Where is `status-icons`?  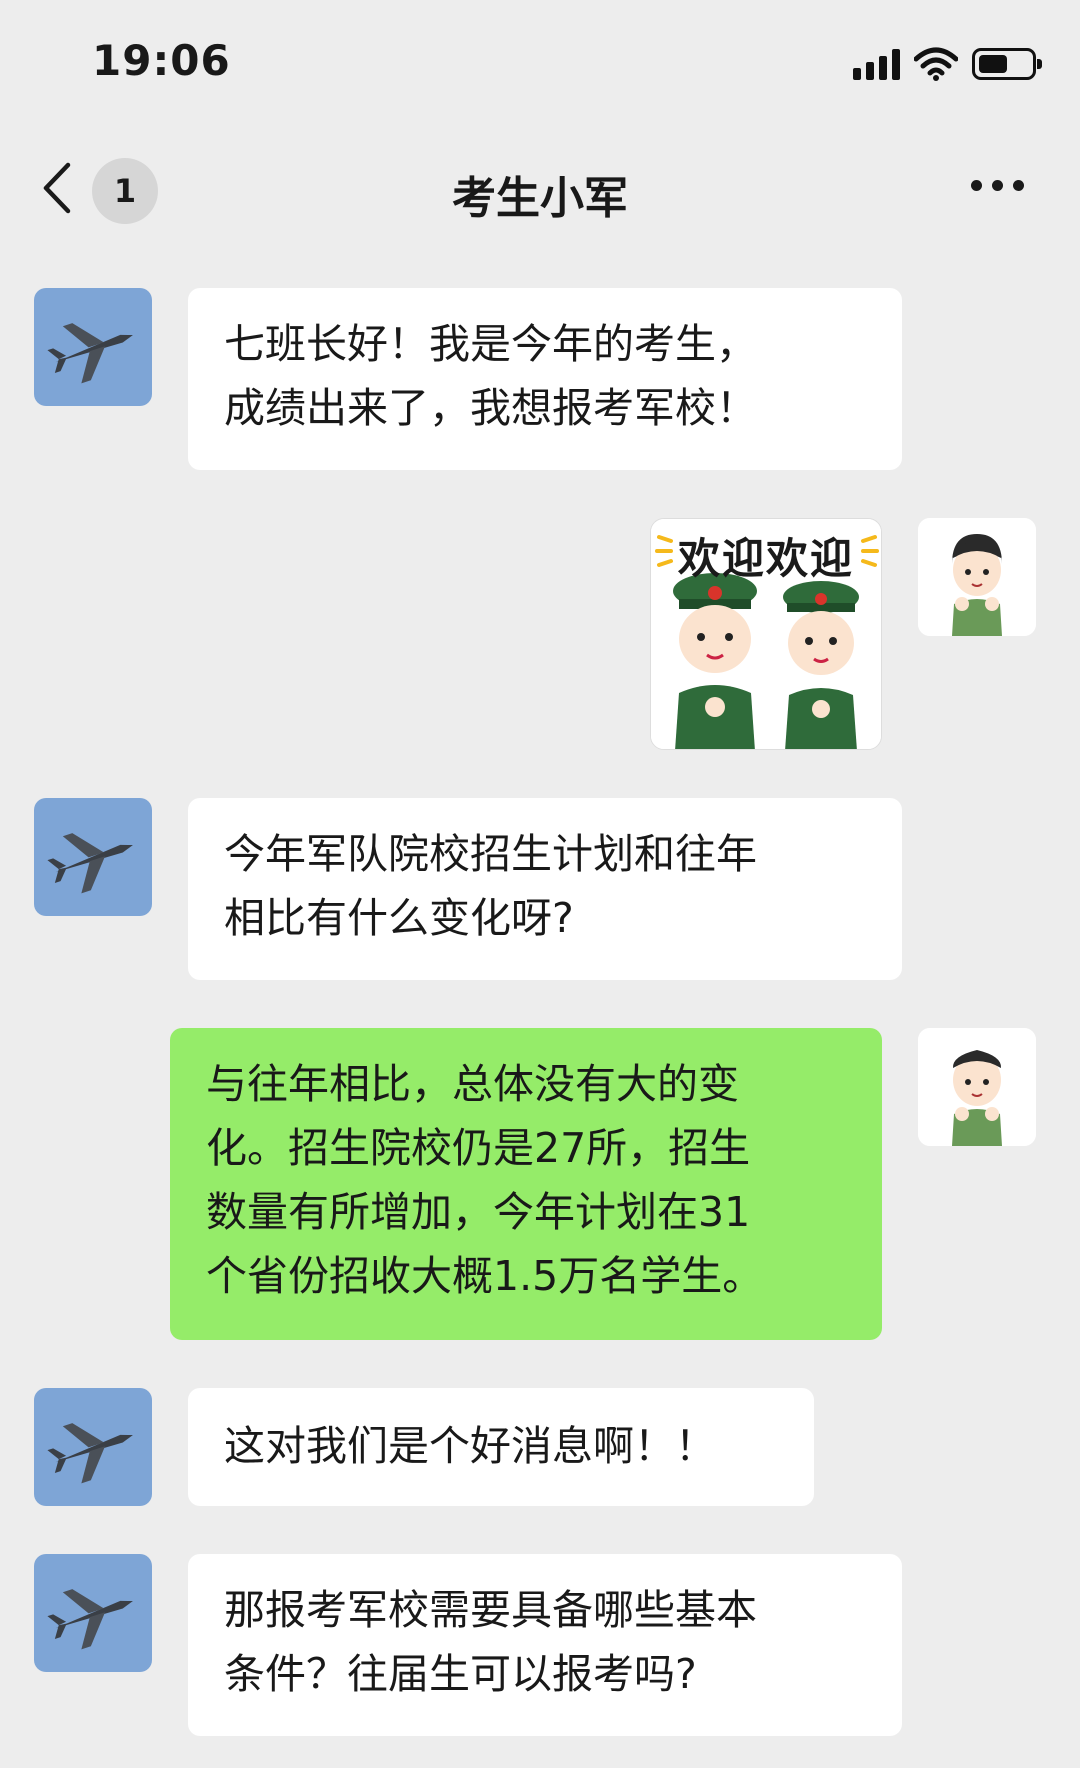 status-icons is located at coordinates (947, 64).